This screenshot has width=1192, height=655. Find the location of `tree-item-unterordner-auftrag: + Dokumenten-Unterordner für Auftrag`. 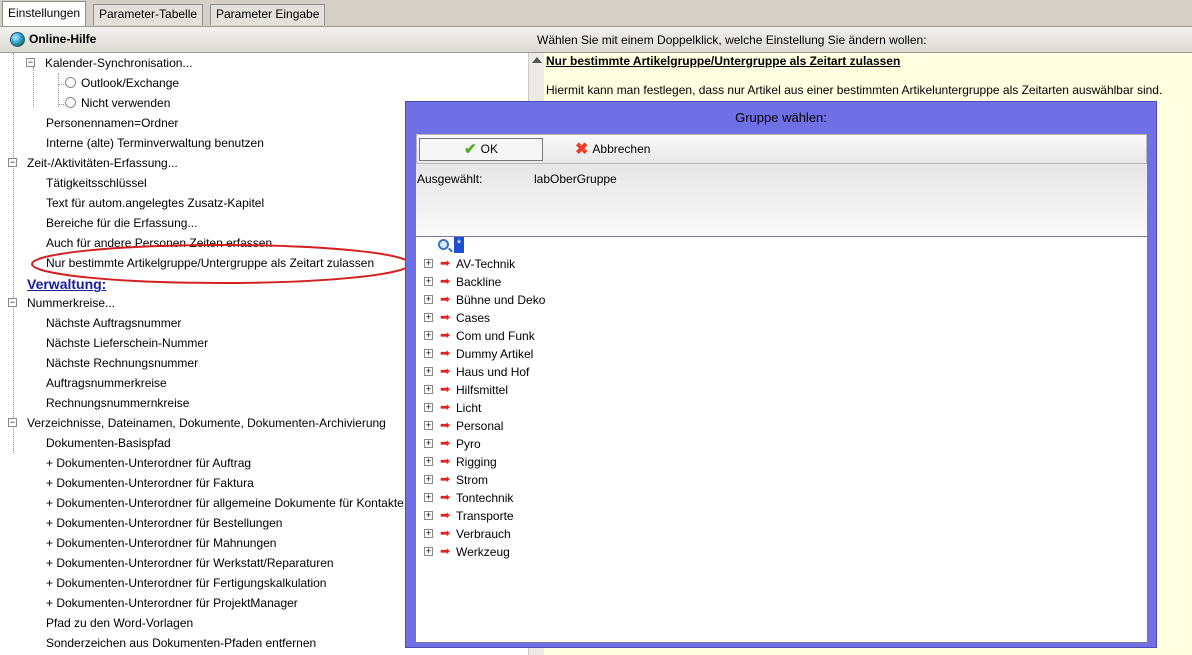

tree-item-unterordner-auftrag: + Dokumenten-Unterordner für Auftrag is located at coordinates (148, 463).